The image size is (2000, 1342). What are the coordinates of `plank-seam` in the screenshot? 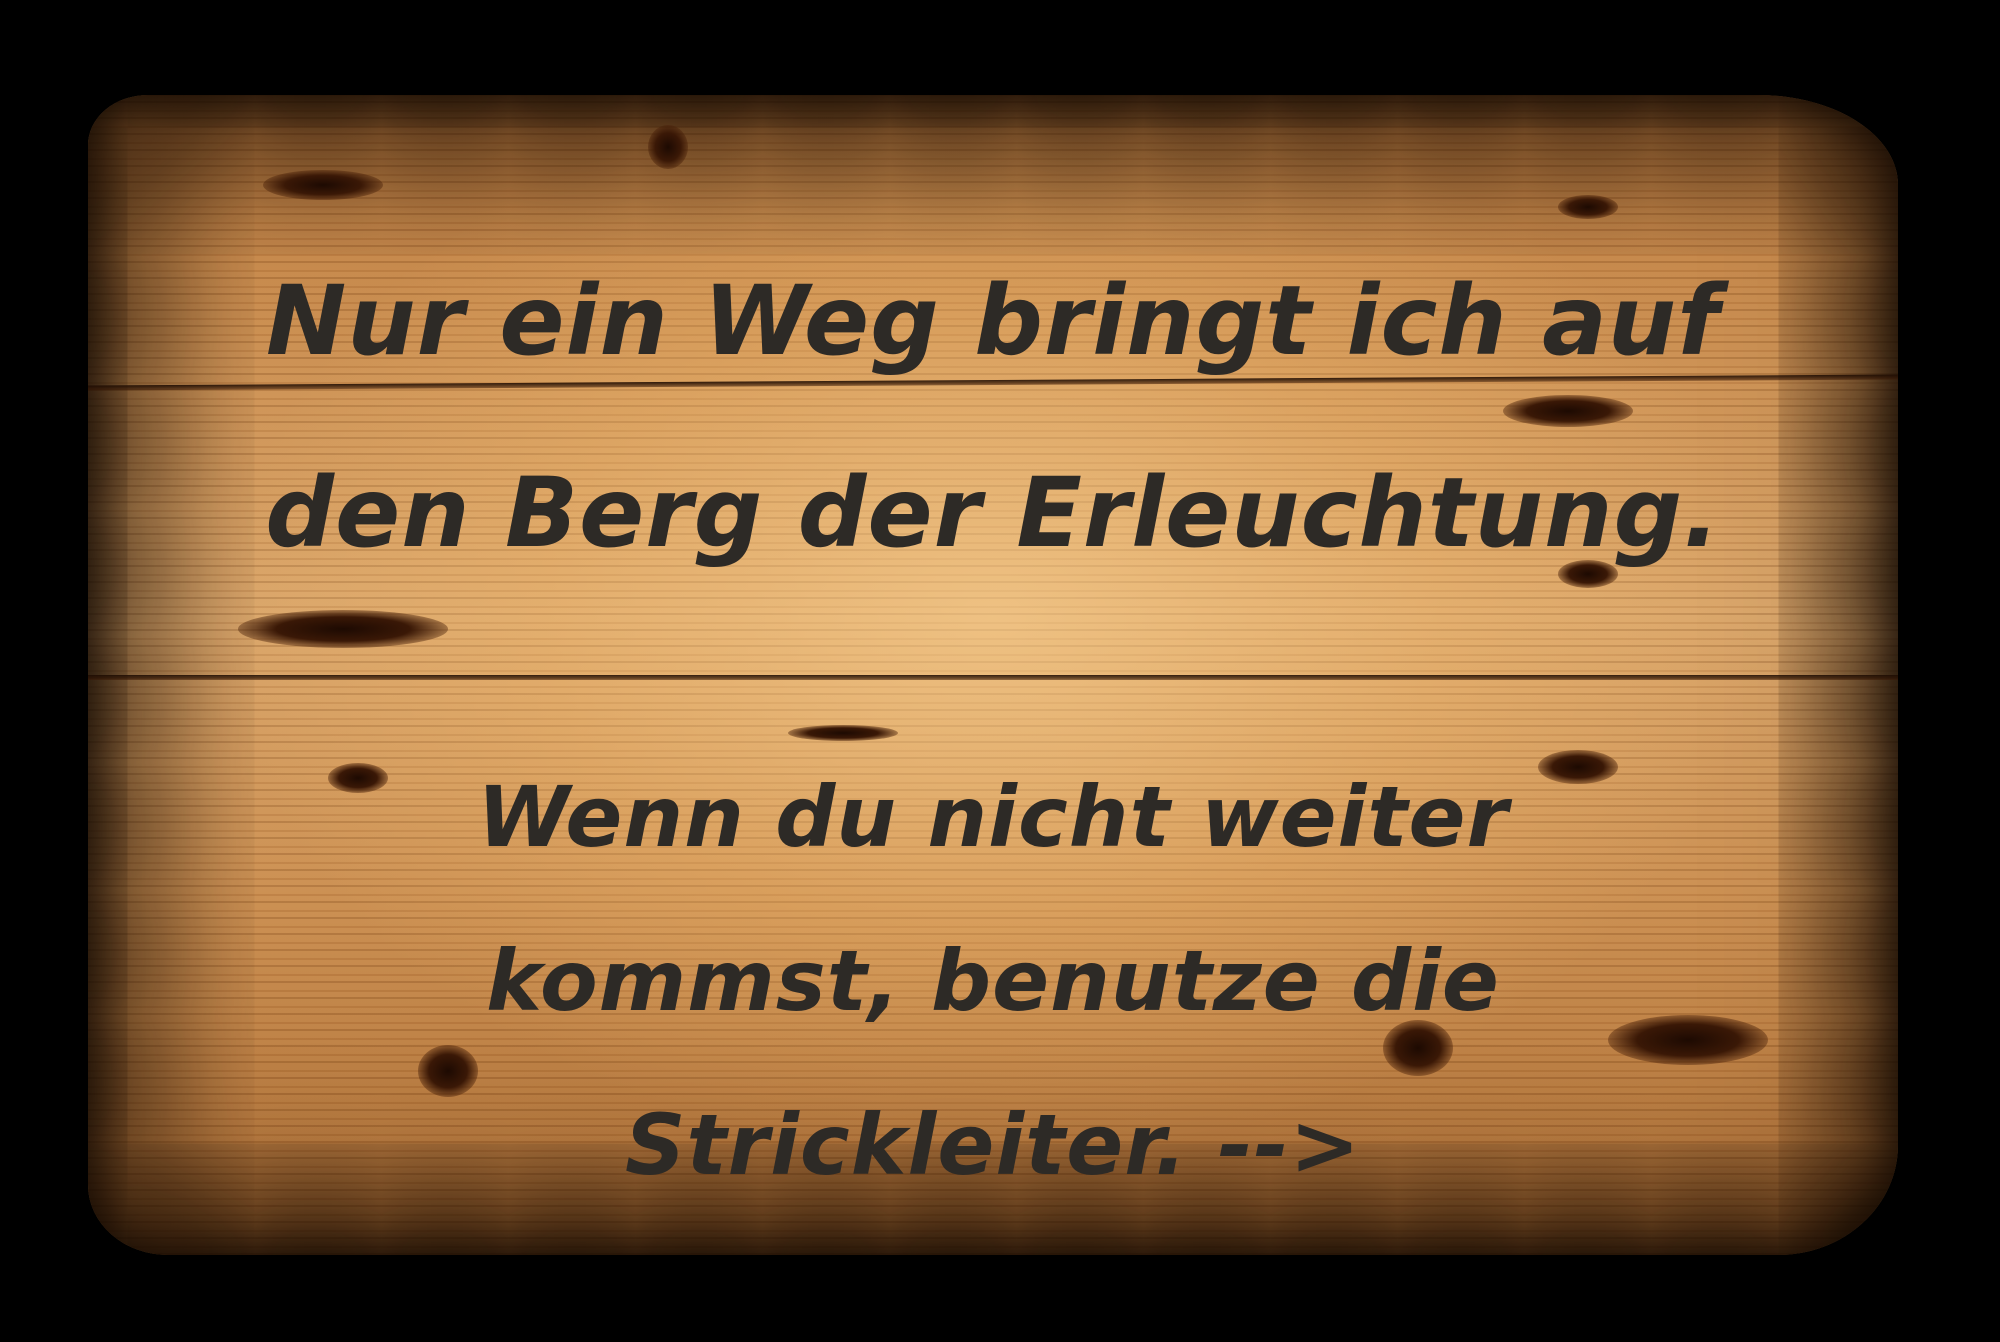 It's located at (993, 677).